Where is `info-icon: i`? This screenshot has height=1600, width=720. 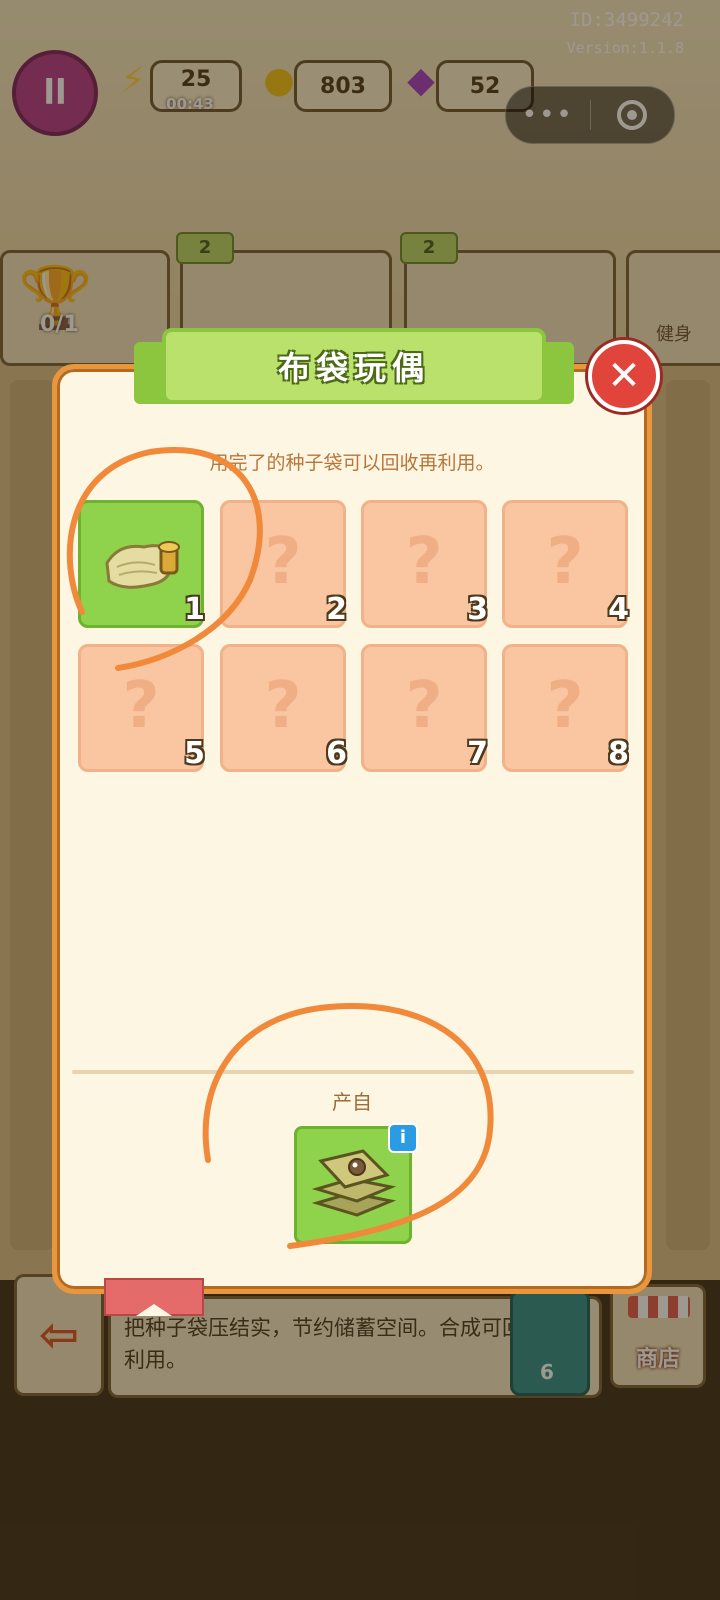
info-icon: i is located at coordinates (403, 1138).